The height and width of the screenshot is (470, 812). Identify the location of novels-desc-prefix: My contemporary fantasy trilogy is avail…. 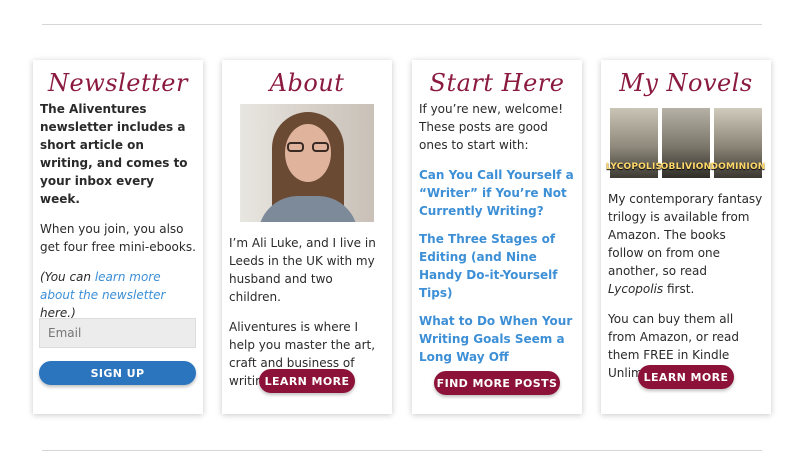
(685, 235).